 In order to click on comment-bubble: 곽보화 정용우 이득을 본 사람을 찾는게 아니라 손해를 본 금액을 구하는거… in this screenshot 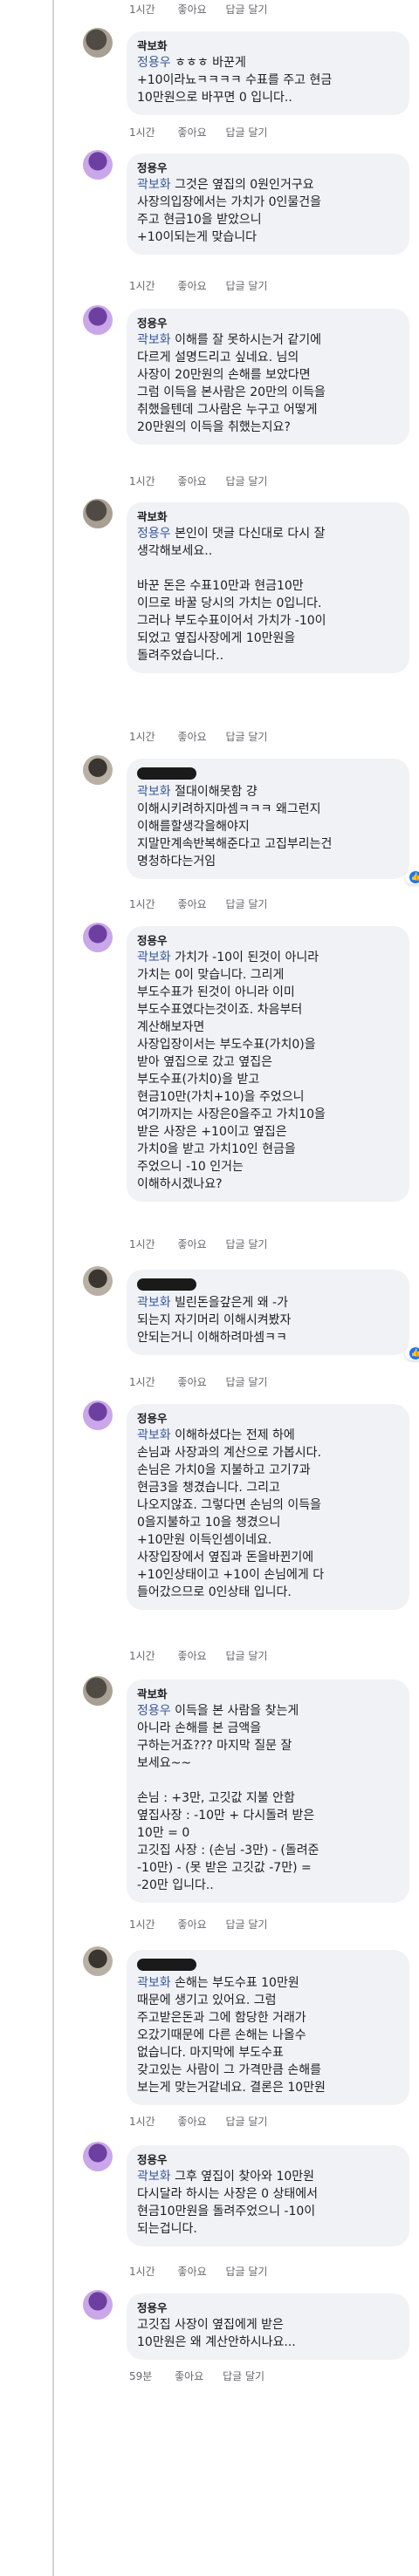, I will do `click(268, 1791)`.